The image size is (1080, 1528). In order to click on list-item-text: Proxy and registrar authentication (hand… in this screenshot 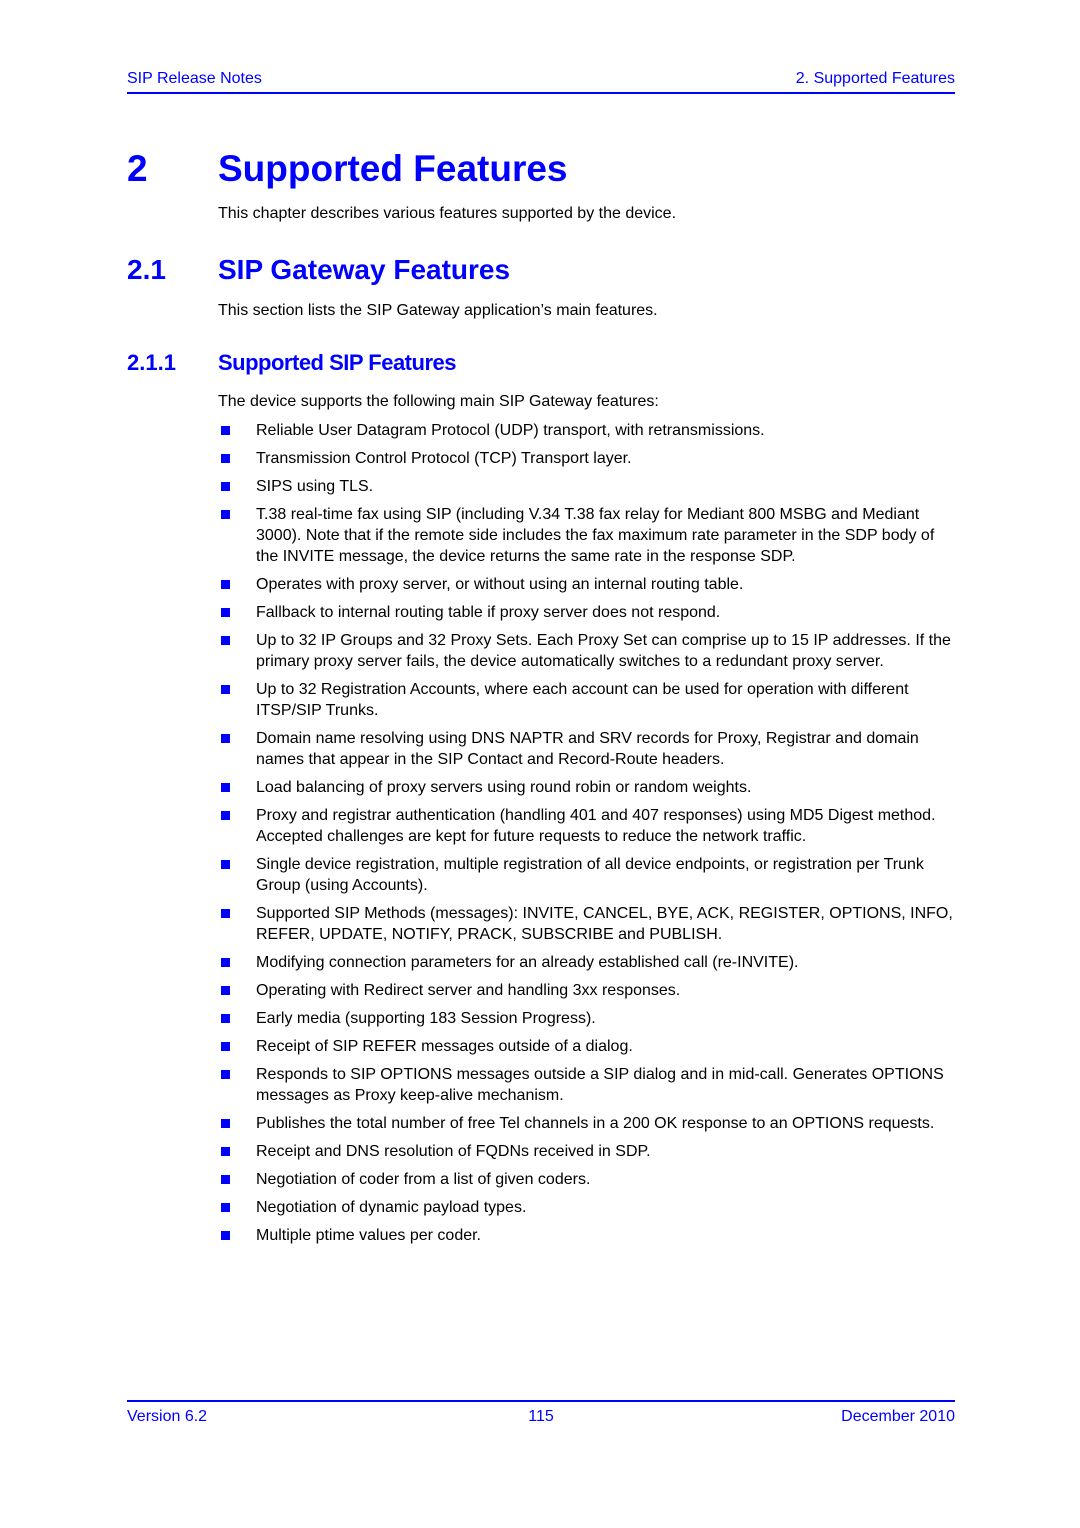, I will do `click(596, 826)`.